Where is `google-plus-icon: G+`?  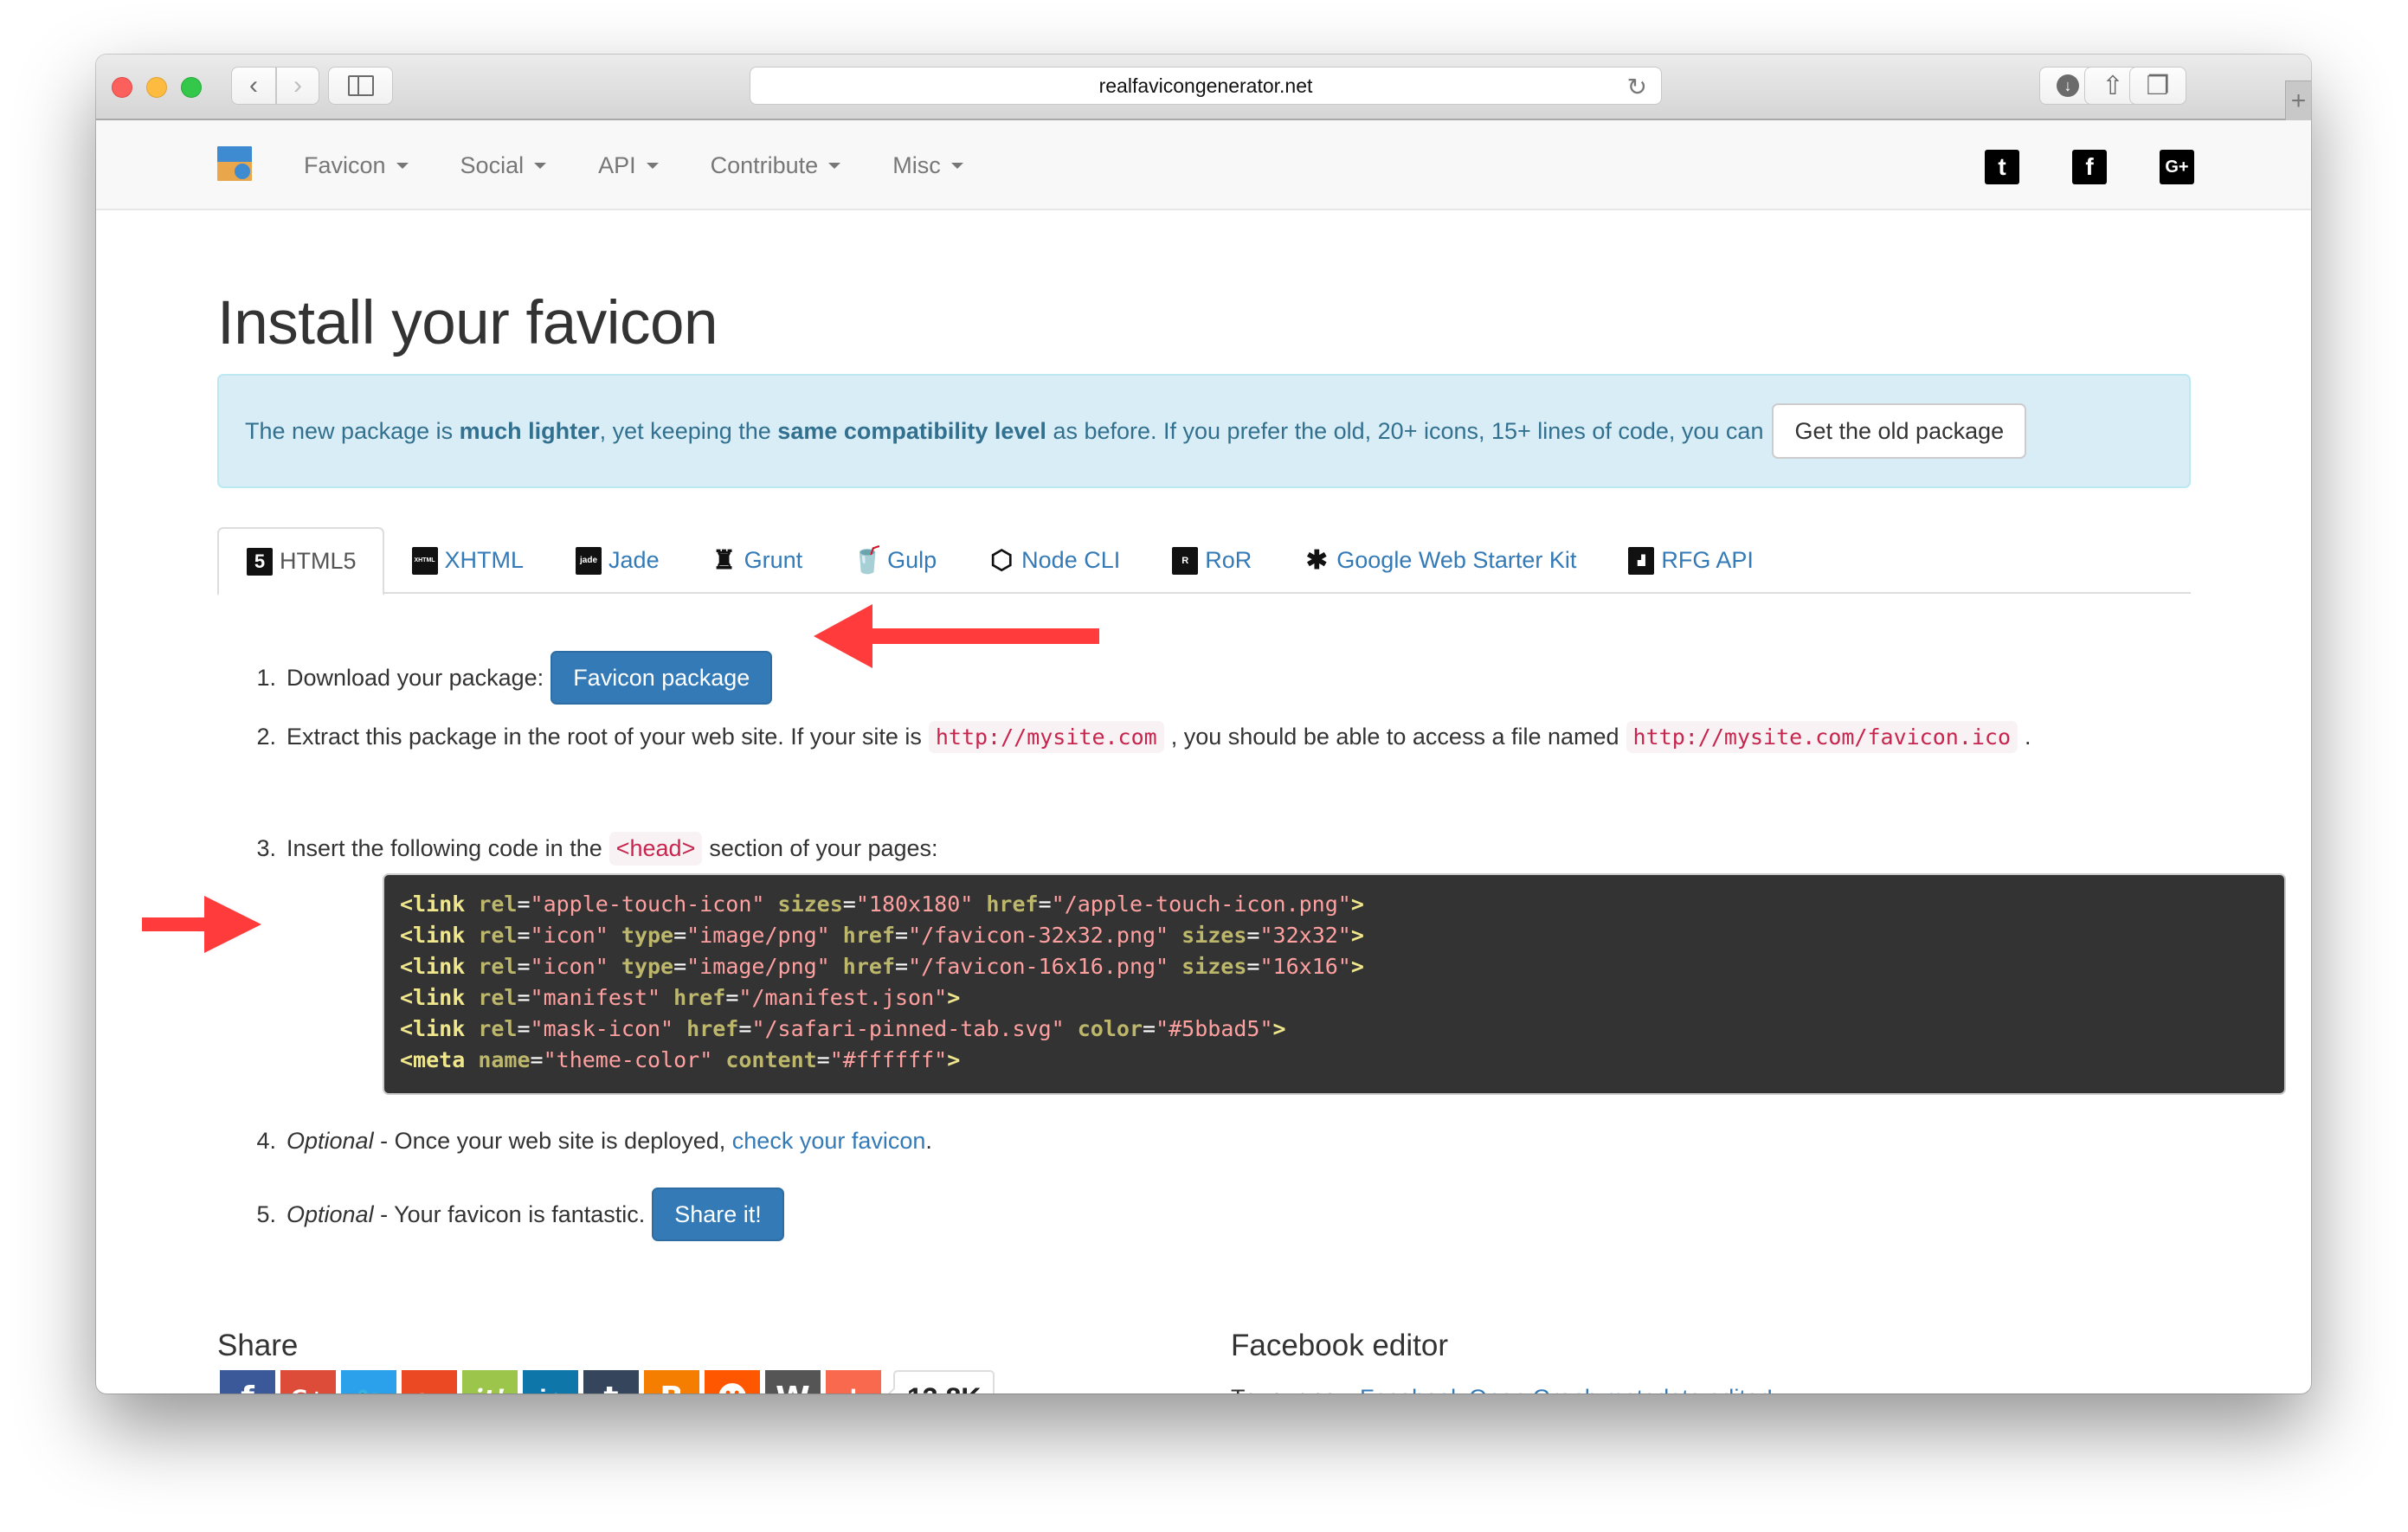
google-plus-icon: G+ is located at coordinates (2177, 167).